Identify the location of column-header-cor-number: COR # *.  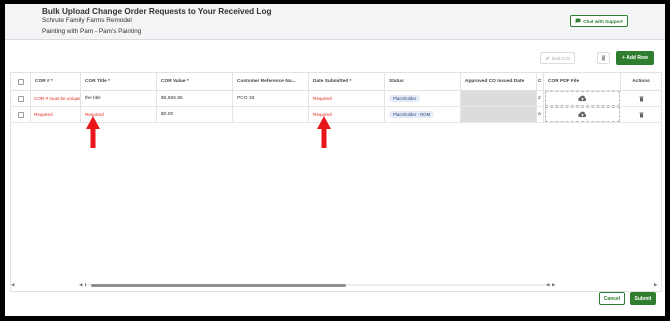
(56, 81).